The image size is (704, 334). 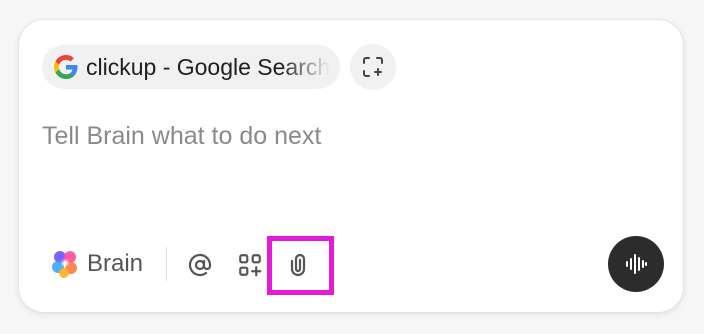 I want to click on apps-grid-icon, so click(x=250, y=265).